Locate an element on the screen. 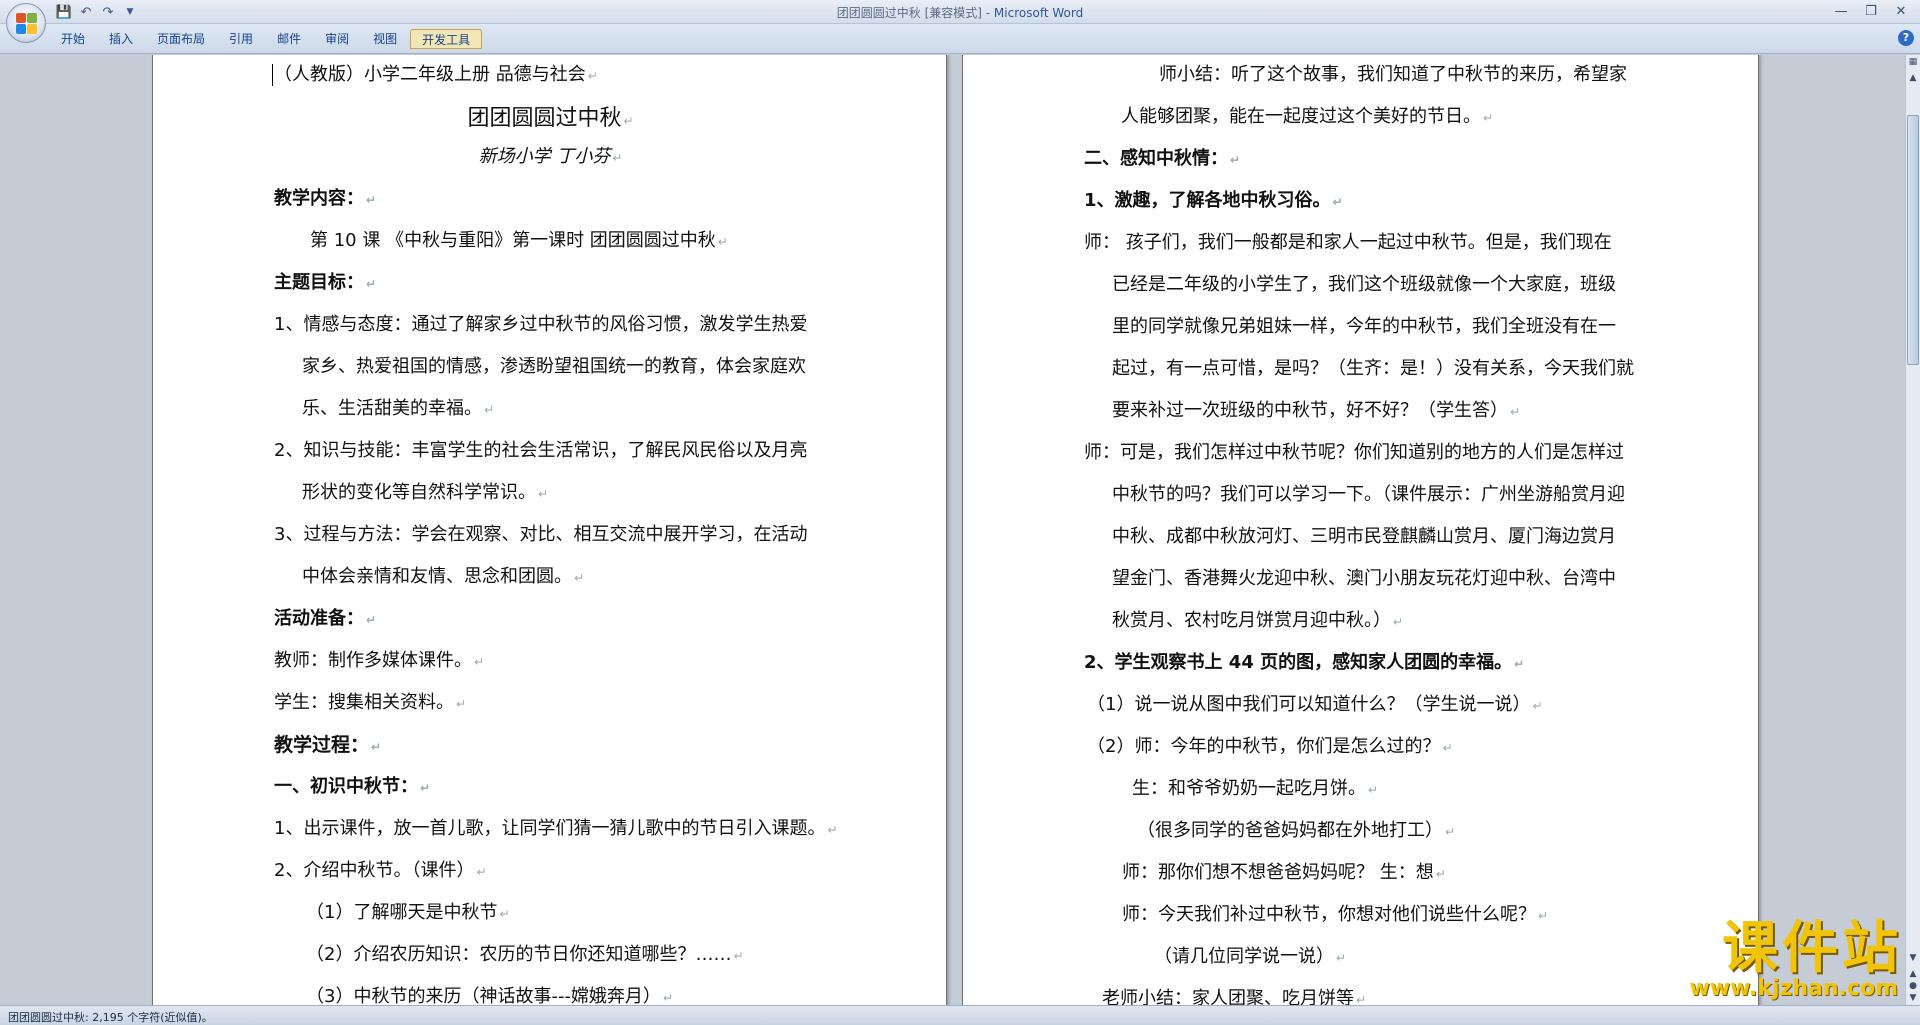  window-title-app: Microsoft Word is located at coordinates (1038, 13).